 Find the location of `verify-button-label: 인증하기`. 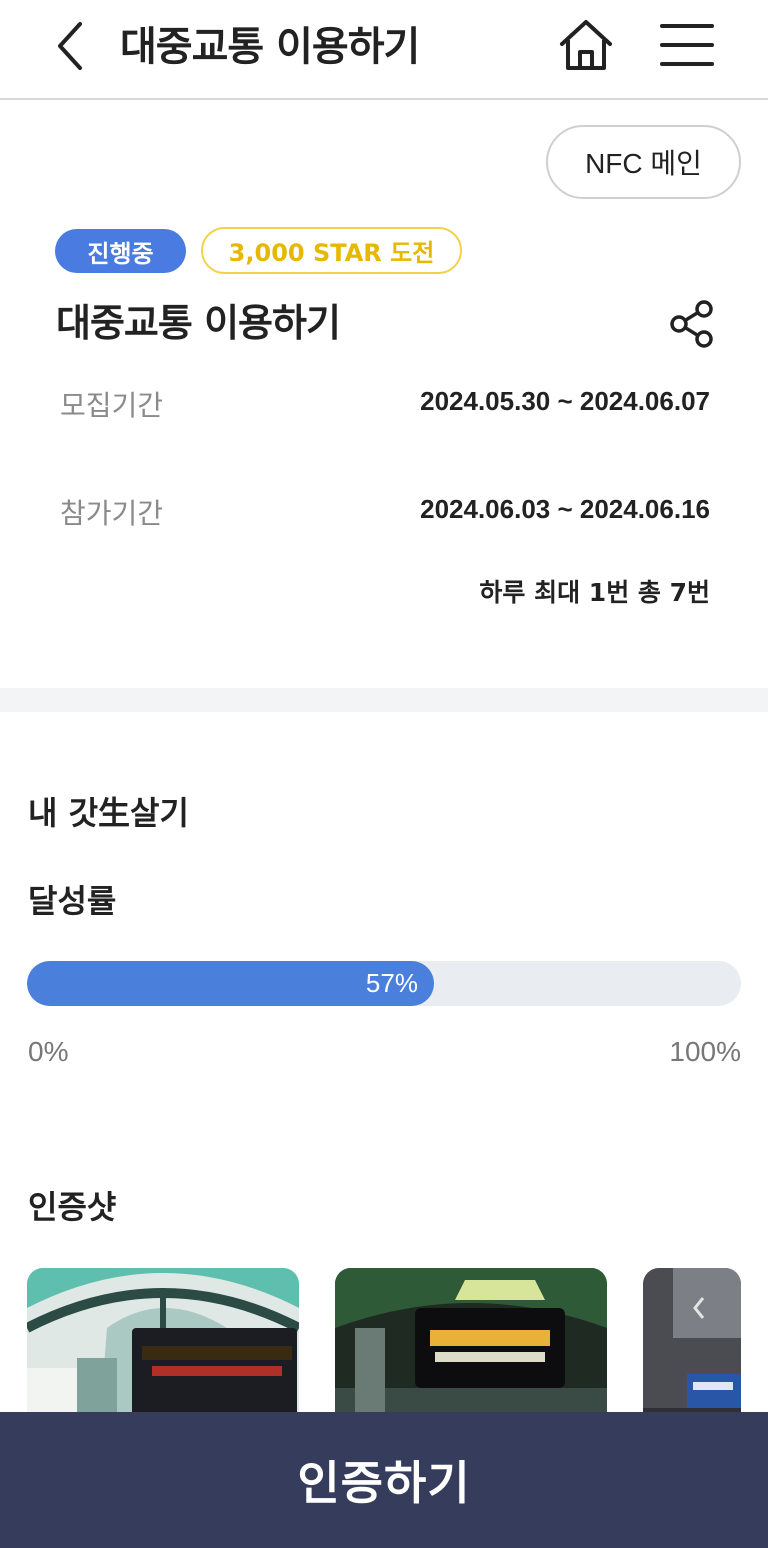

verify-button-label: 인증하기 is located at coordinates (384, 1483).